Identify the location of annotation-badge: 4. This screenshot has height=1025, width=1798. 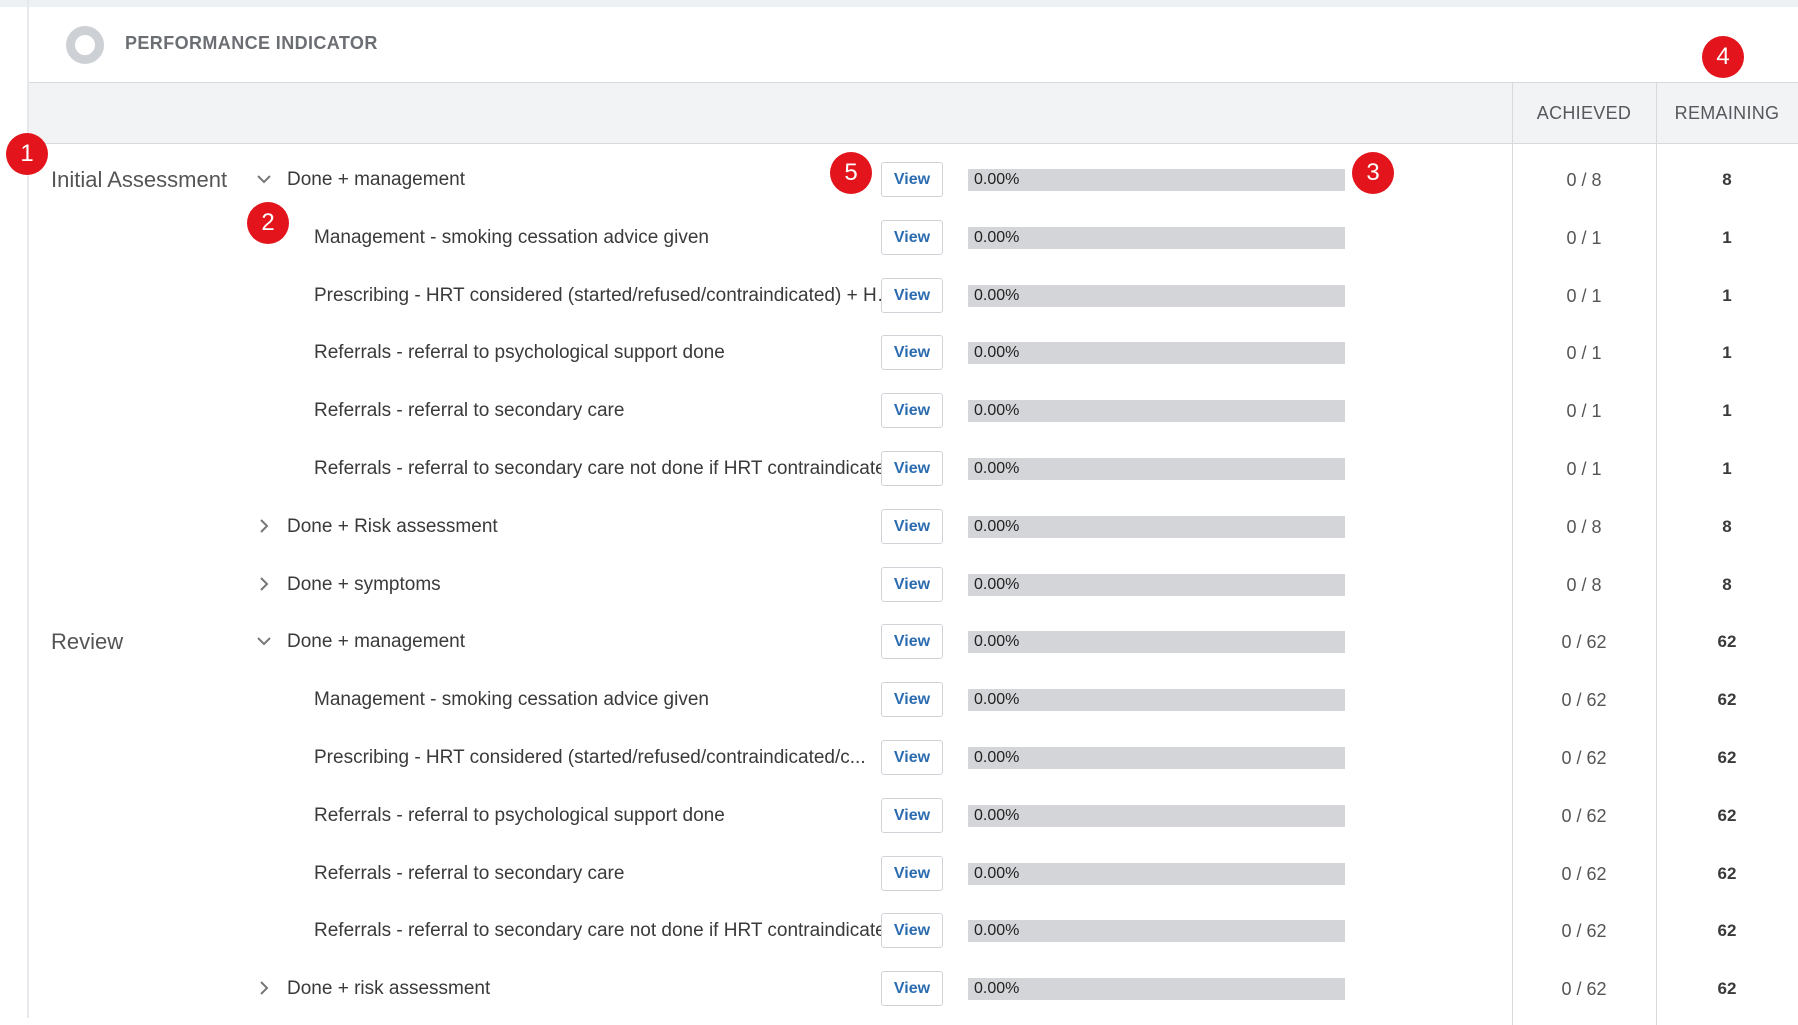
(1723, 57).